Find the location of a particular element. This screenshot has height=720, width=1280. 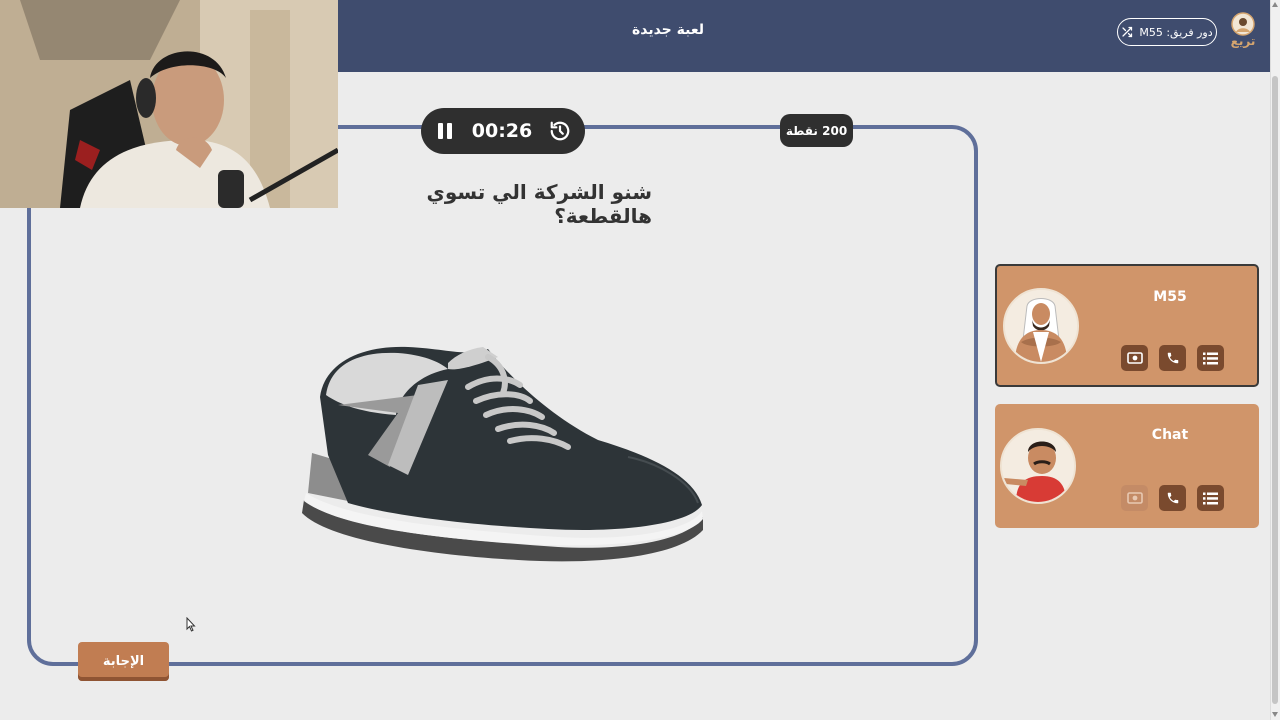

sneaker-image is located at coordinates (502, 454).